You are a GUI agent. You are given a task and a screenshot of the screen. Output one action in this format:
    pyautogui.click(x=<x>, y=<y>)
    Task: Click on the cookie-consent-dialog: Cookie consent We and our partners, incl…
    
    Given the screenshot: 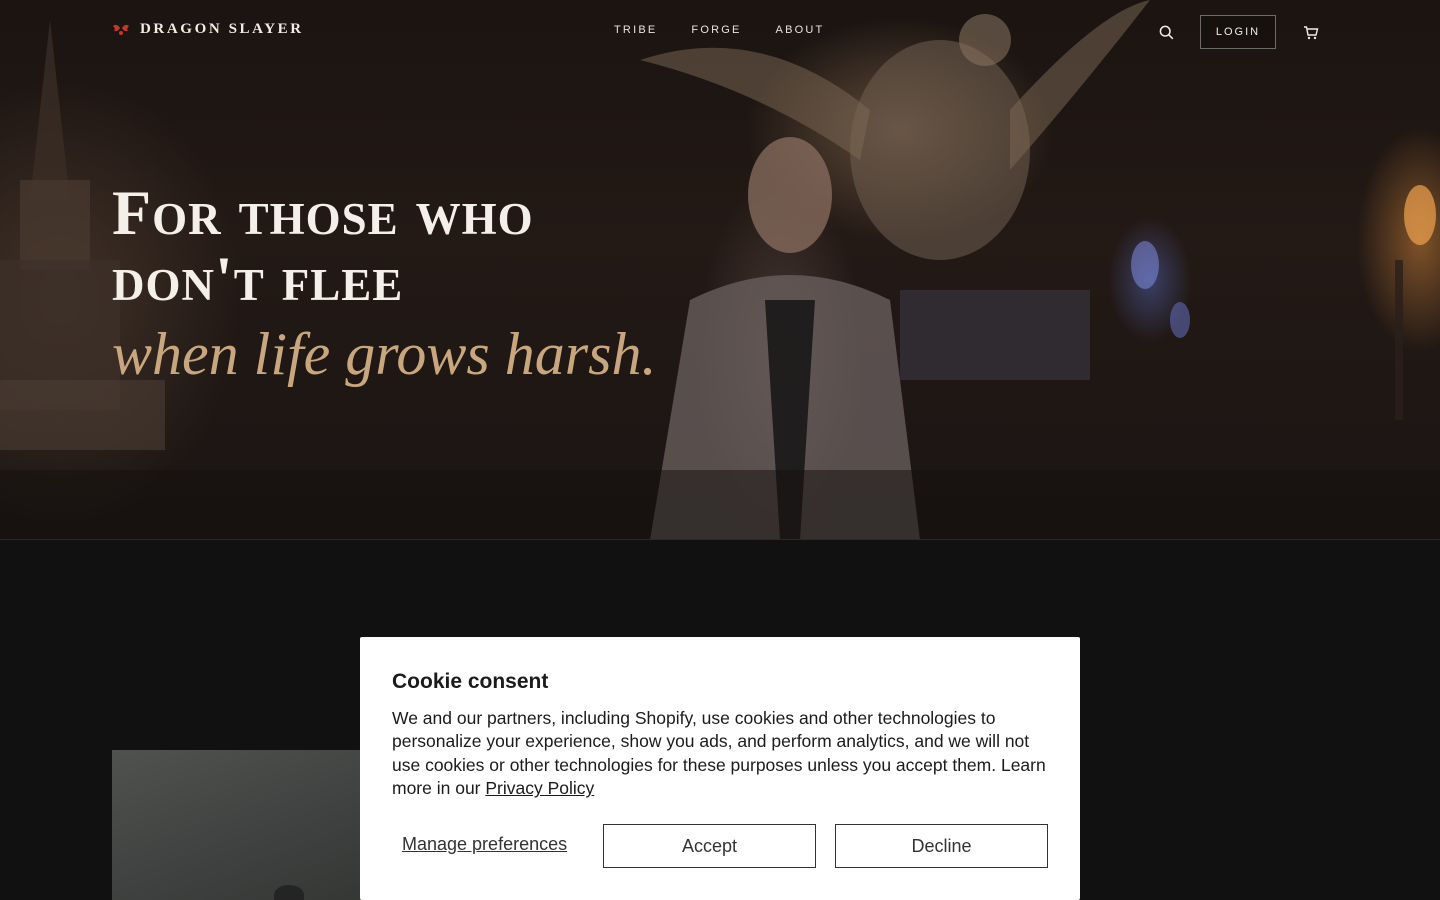 What is the action you would take?
    pyautogui.click(x=720, y=768)
    